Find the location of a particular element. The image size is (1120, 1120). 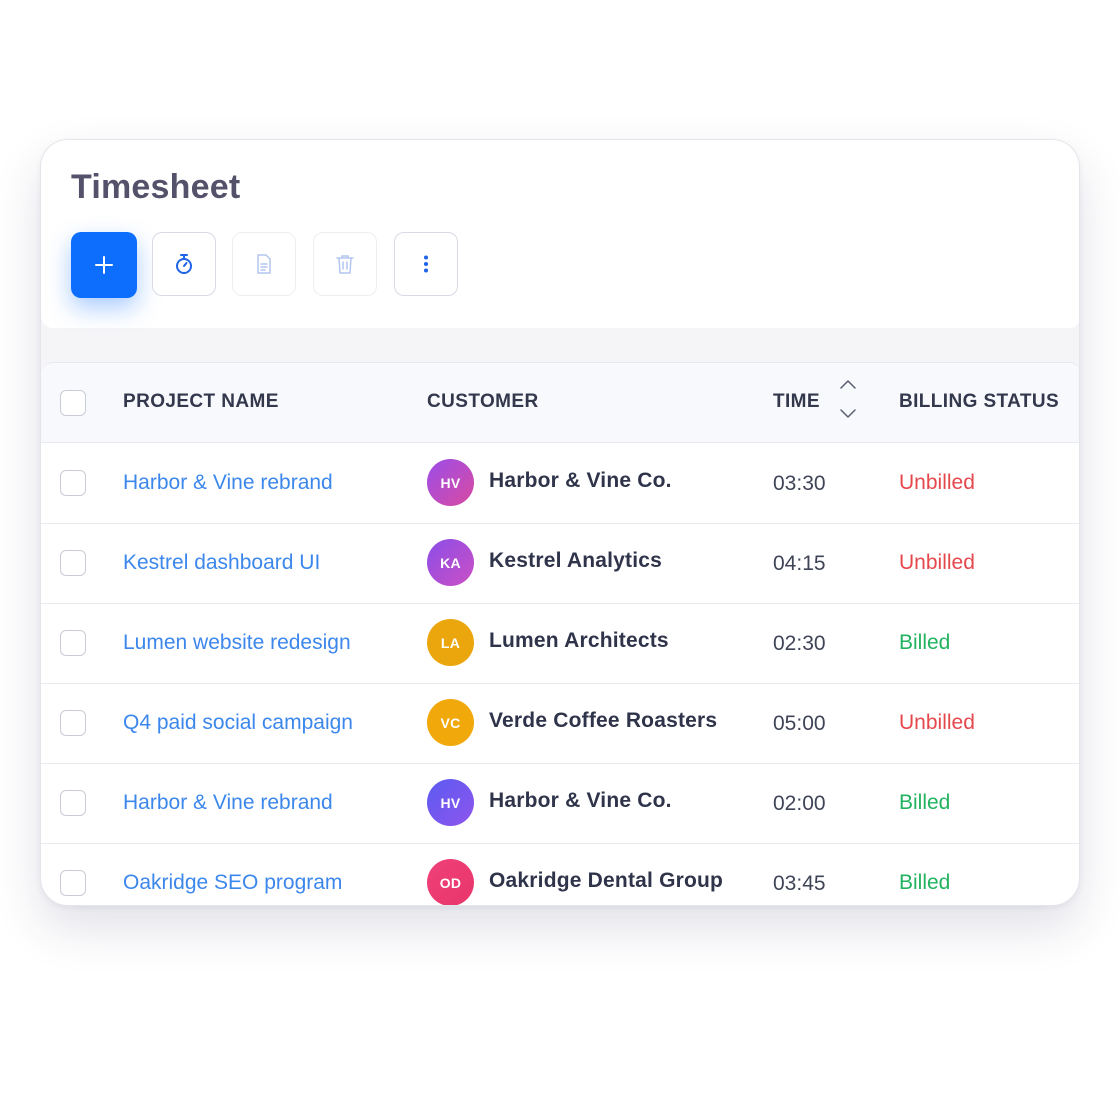

customer-avatar: KA is located at coordinates (450, 562).